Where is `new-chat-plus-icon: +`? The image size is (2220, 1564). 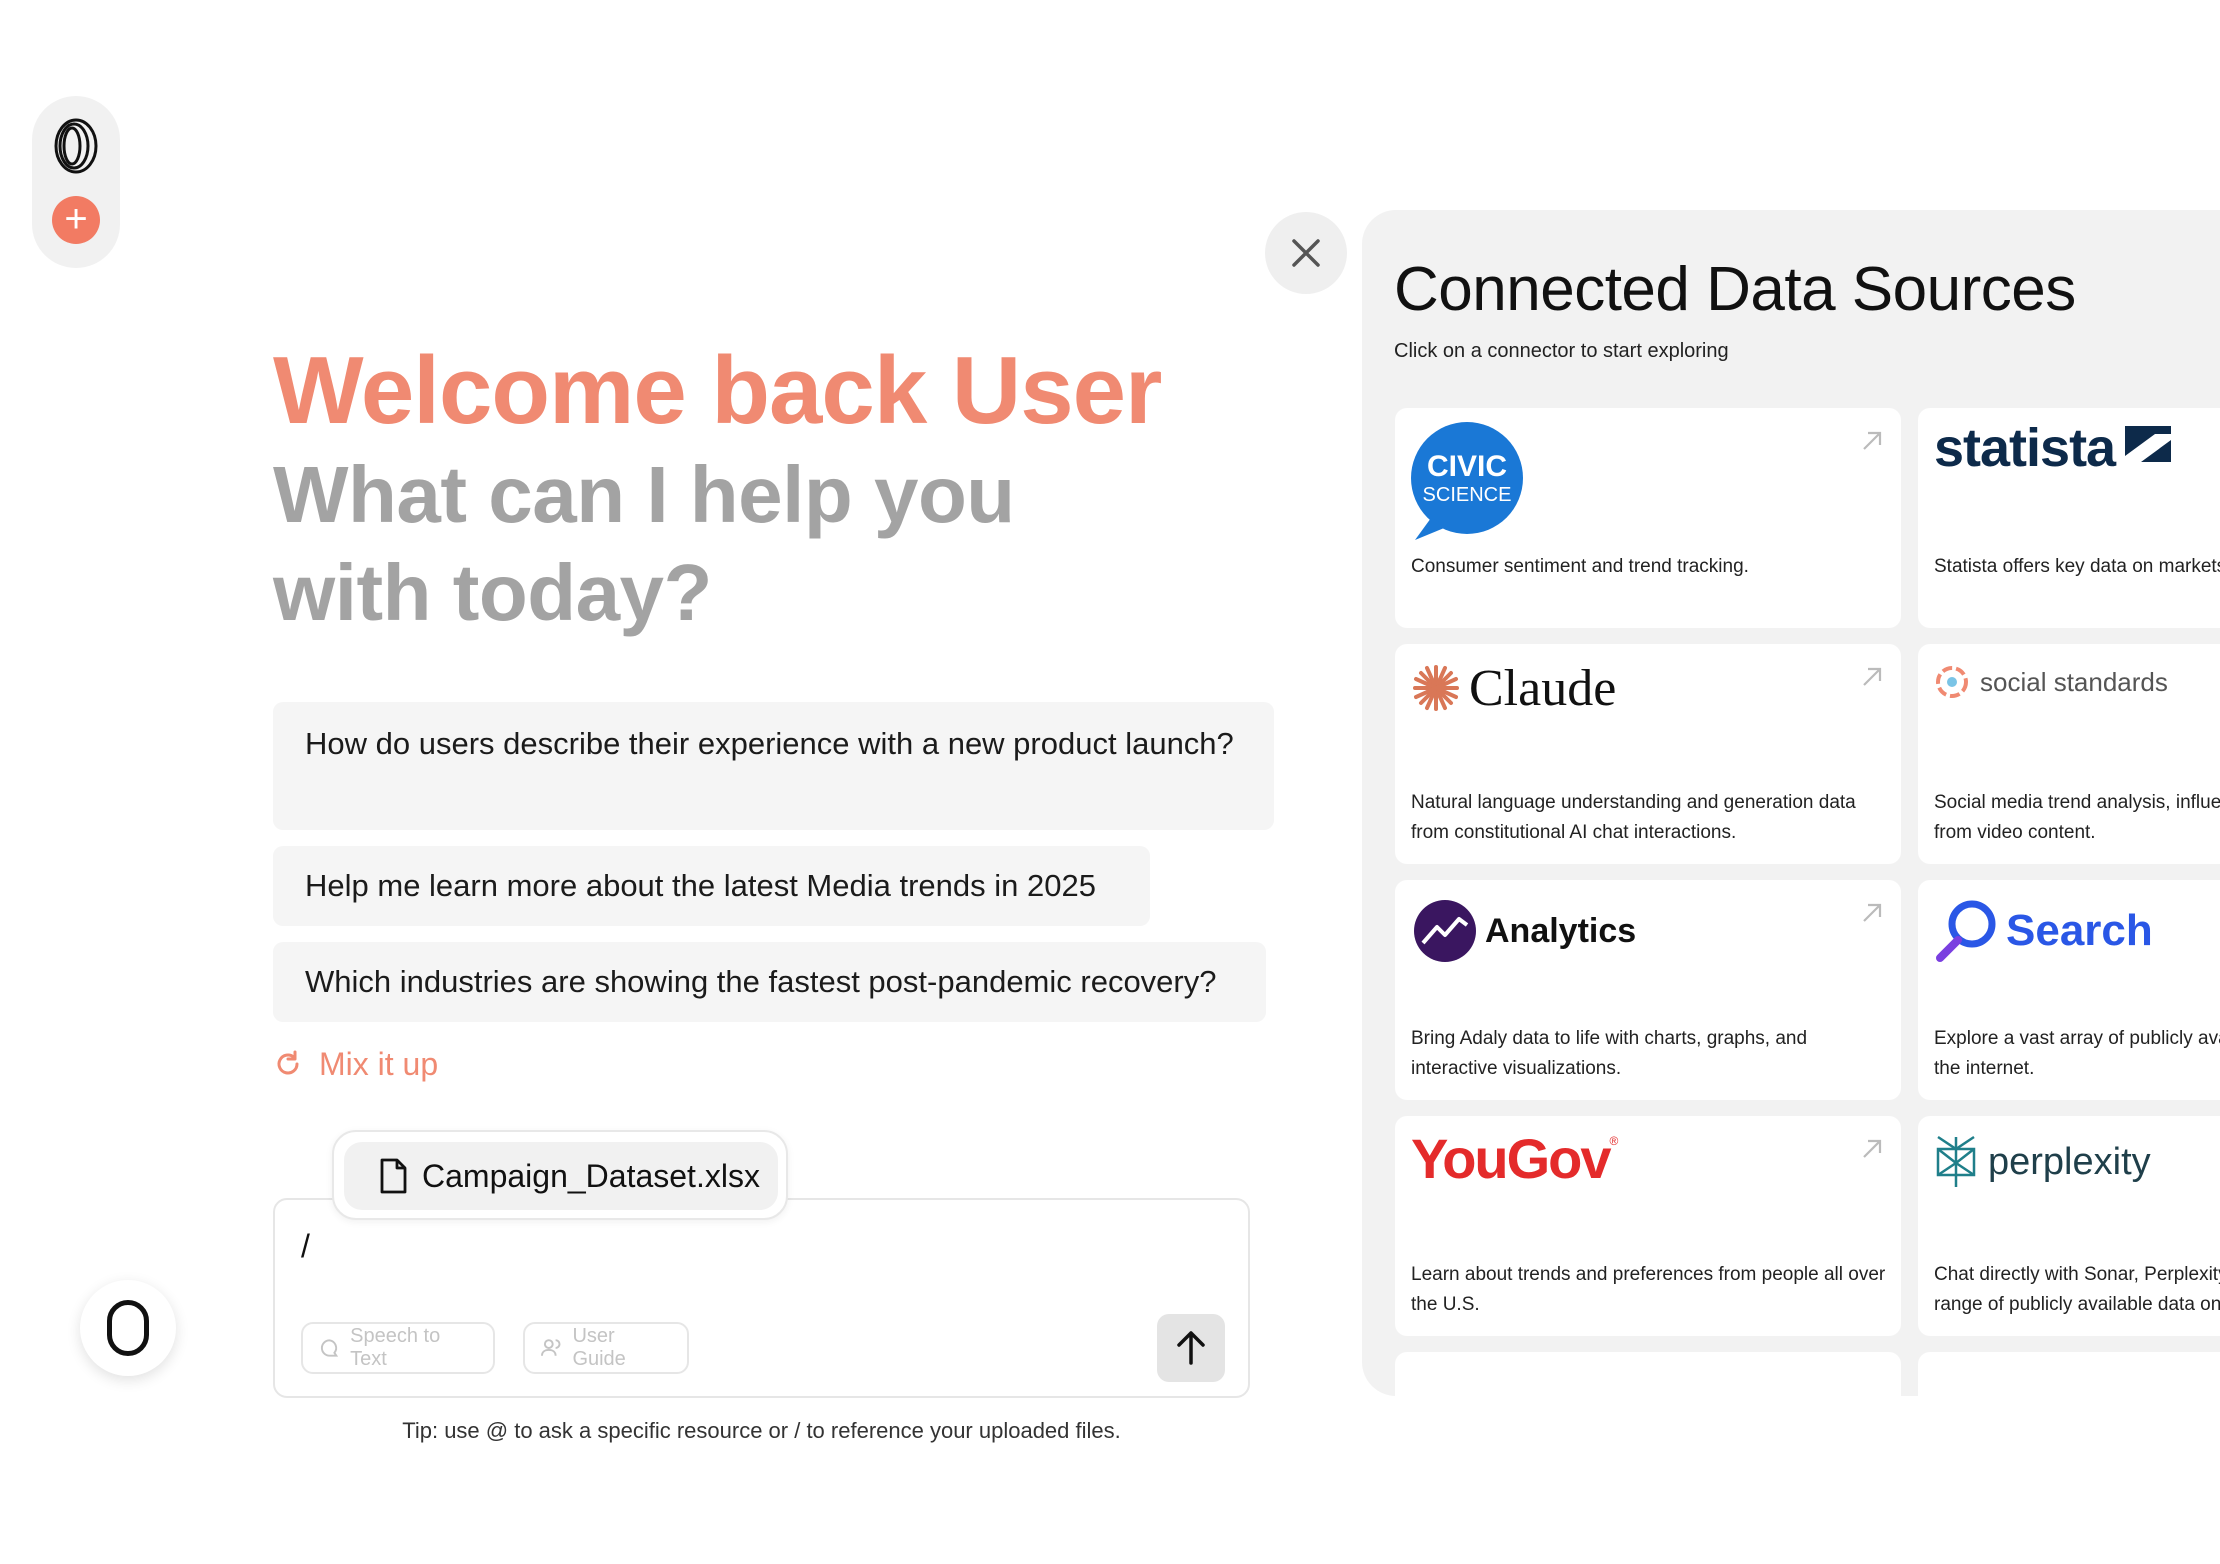
new-chat-plus-icon: + is located at coordinates (76, 220).